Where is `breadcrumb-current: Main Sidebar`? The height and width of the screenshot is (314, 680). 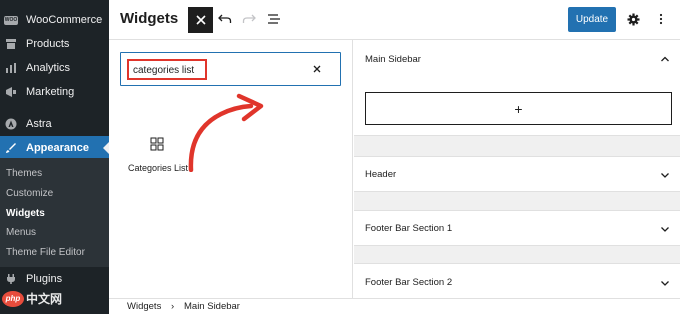
breadcrumb-current: Main Sidebar is located at coordinates (212, 306).